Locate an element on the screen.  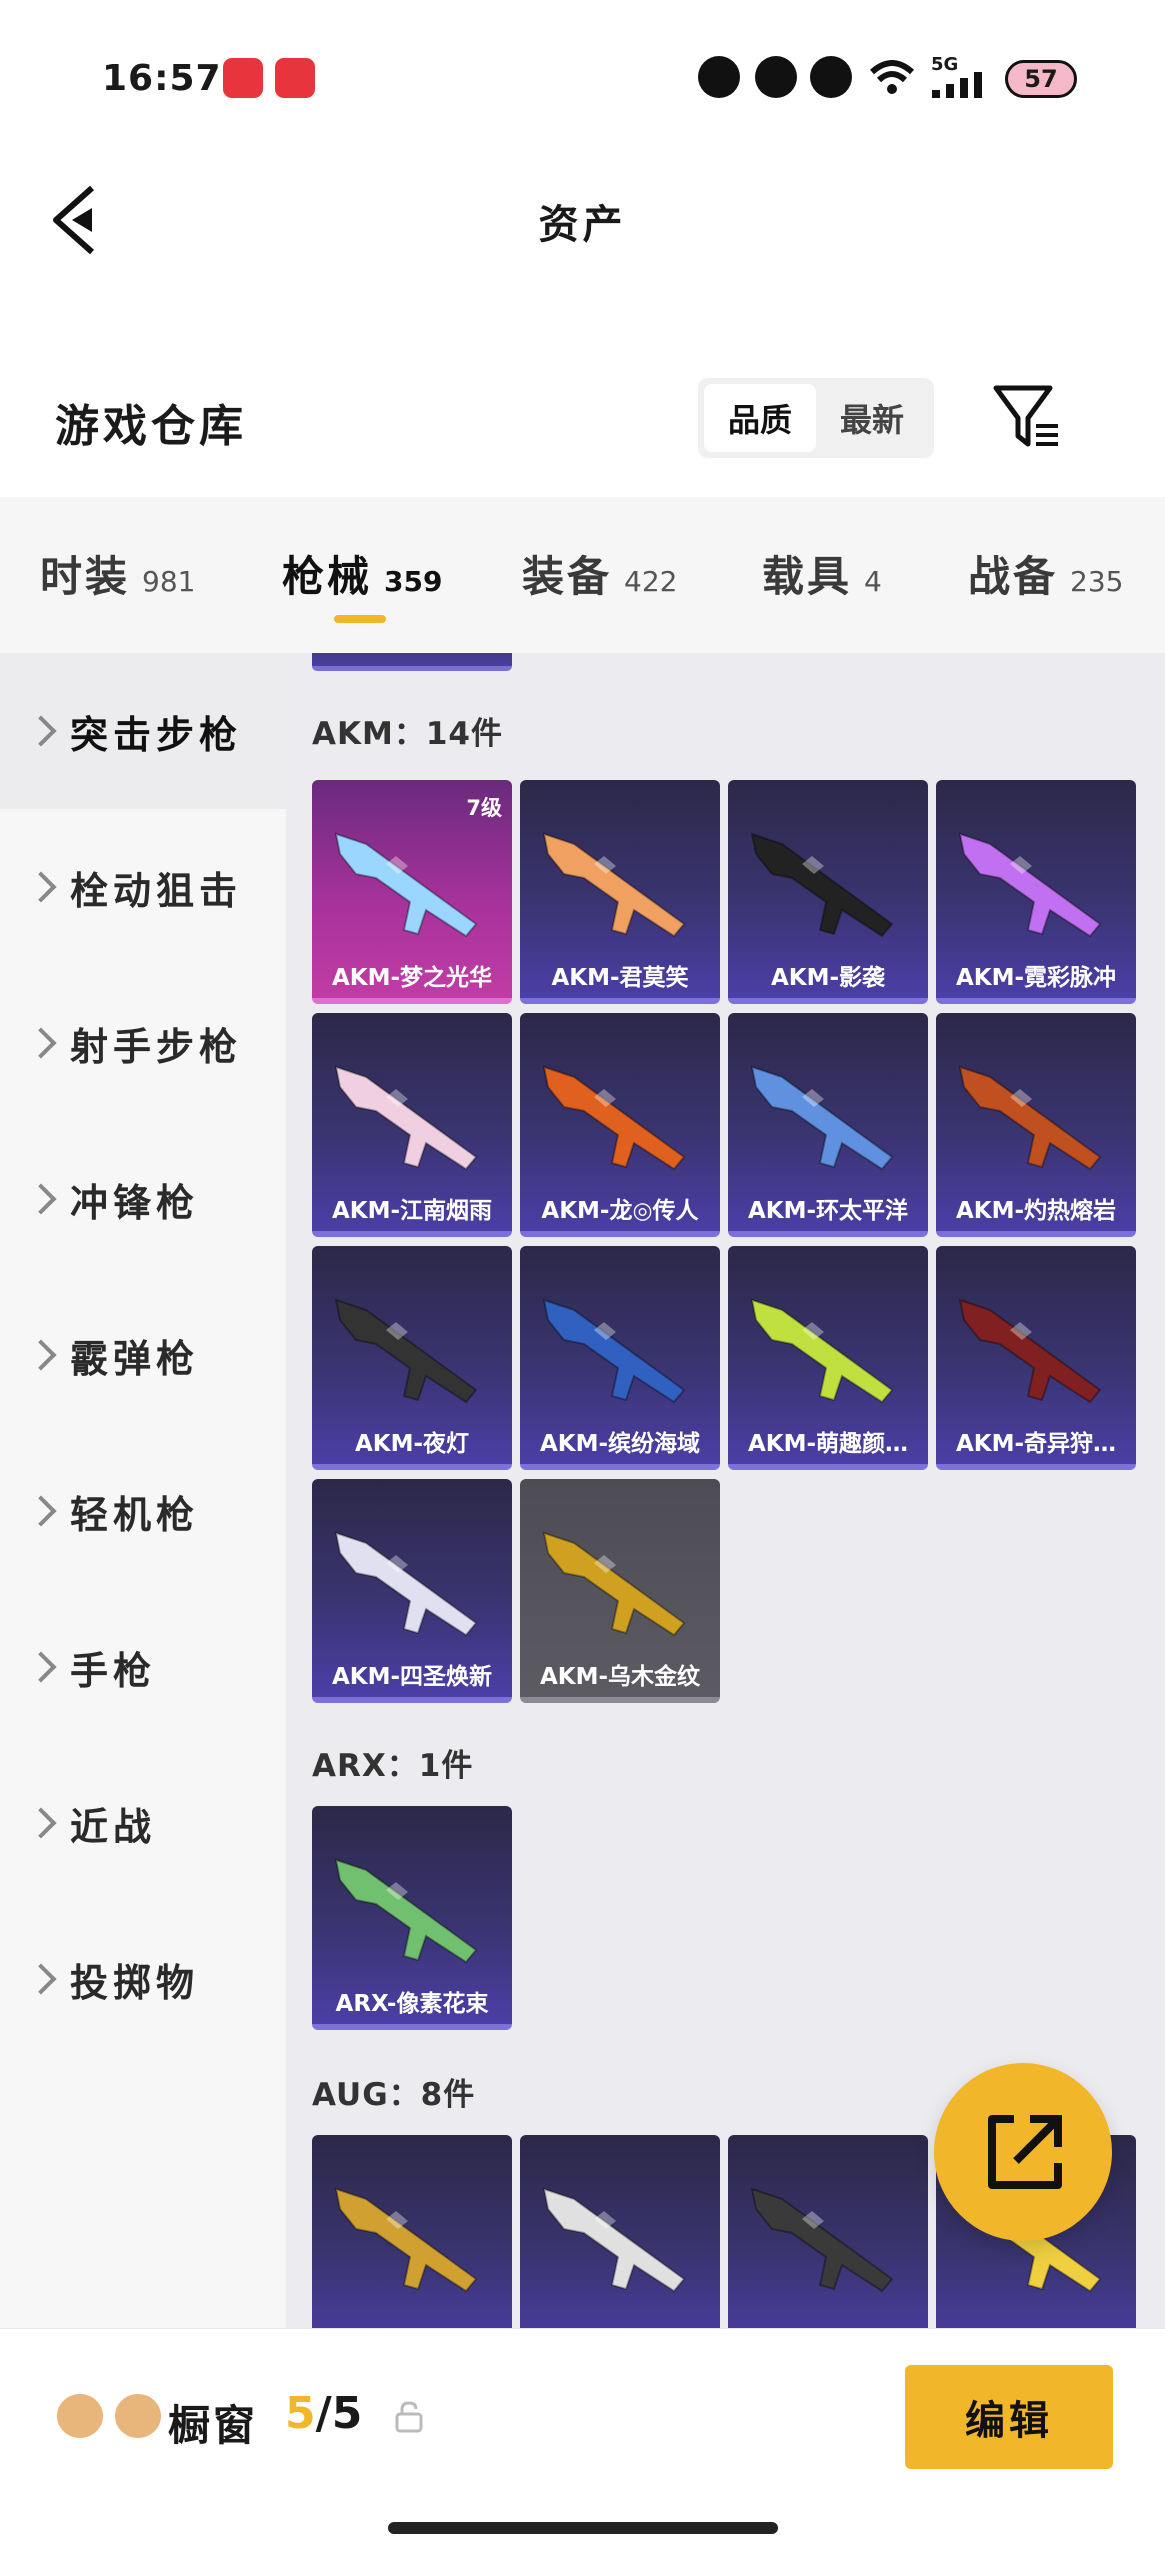
tab-vehicles: 载具 4 is located at coordinates (822, 573).